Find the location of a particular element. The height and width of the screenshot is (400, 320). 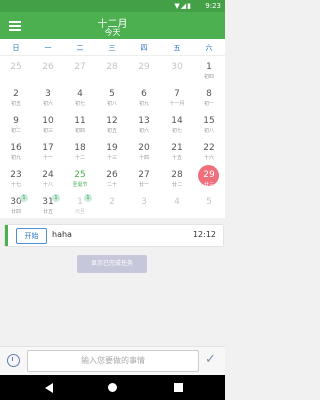

calendar-day: 28 is located at coordinates (112, 69).